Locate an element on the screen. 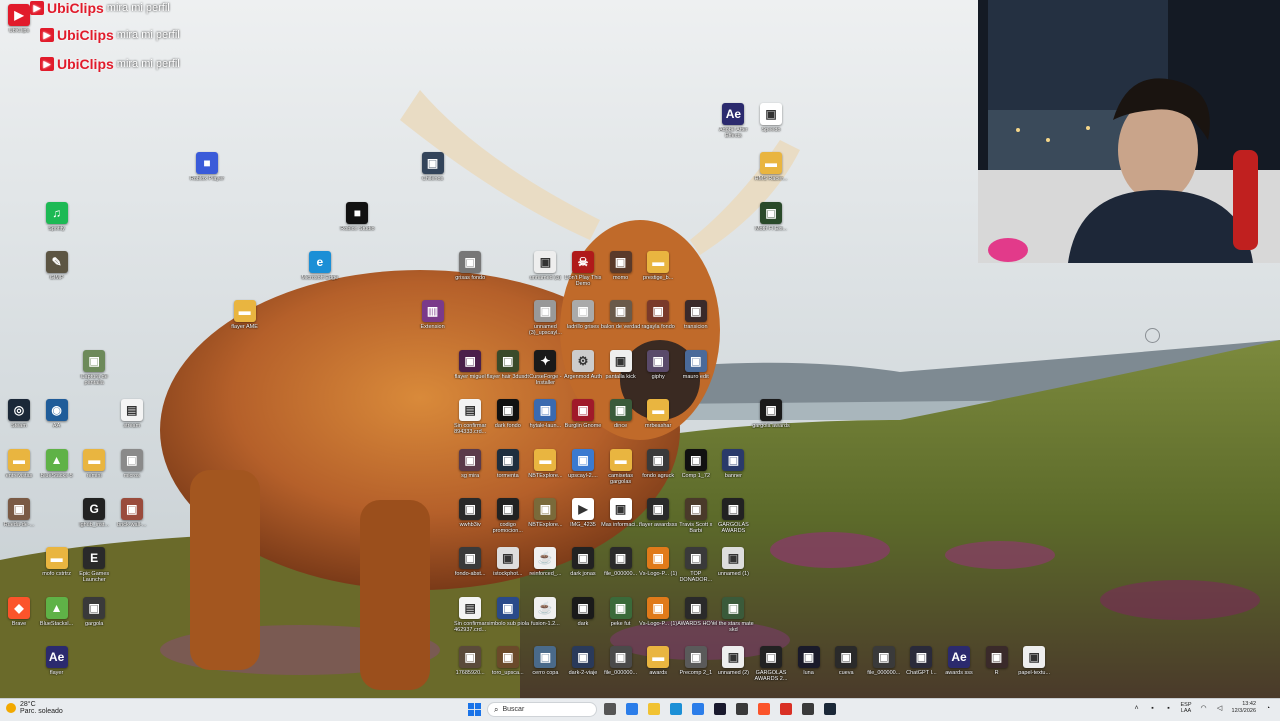 The image size is (1280, 721). desktop-icon: ▣ GARGOLAS AWARDS is located at coordinates (733, 522).